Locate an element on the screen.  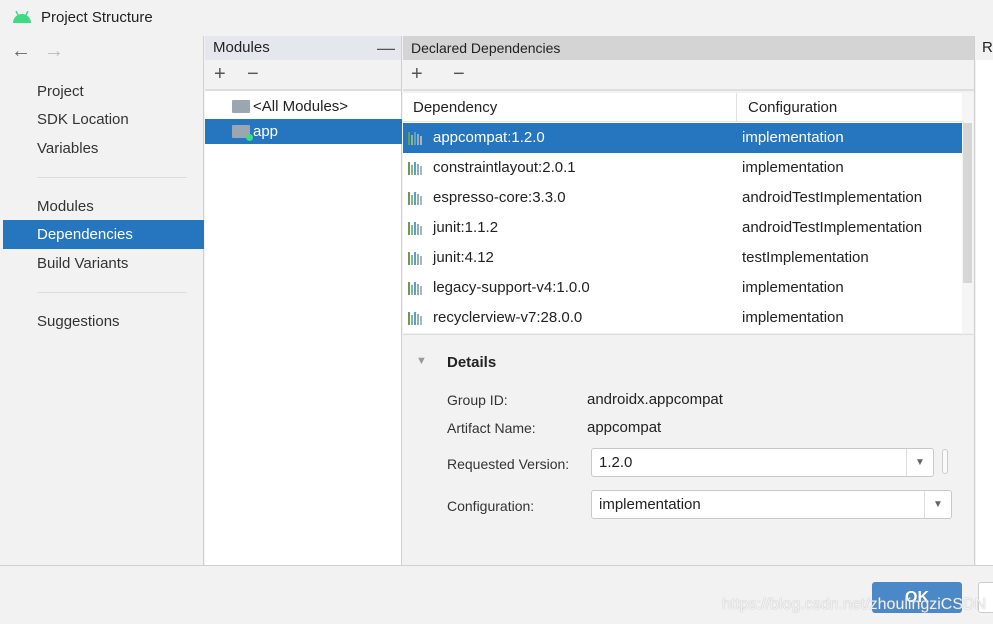
modules-header: Modules — is located at coordinates (303, 48).